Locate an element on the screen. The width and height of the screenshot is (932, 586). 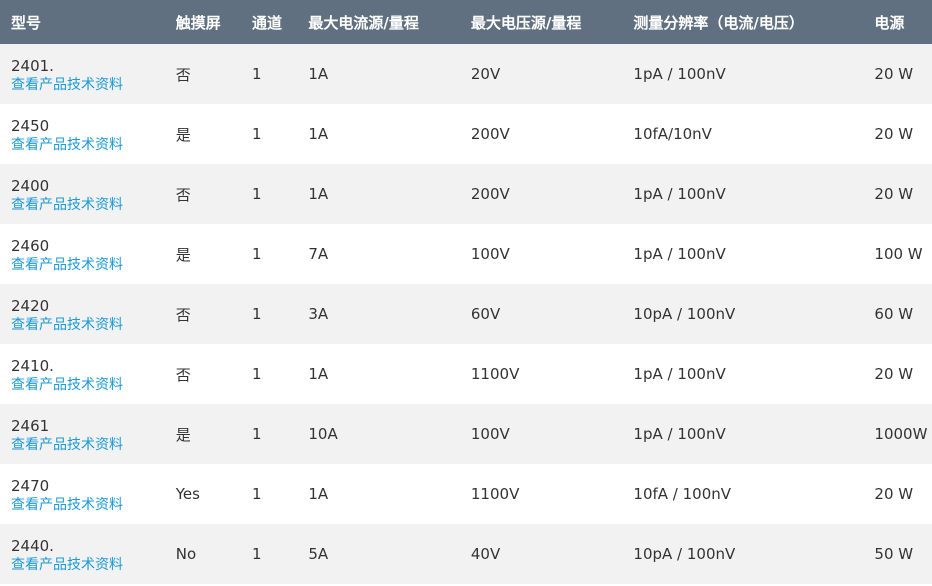
model-cell: 2461 查看产品技术资料 is located at coordinates (82, 434).